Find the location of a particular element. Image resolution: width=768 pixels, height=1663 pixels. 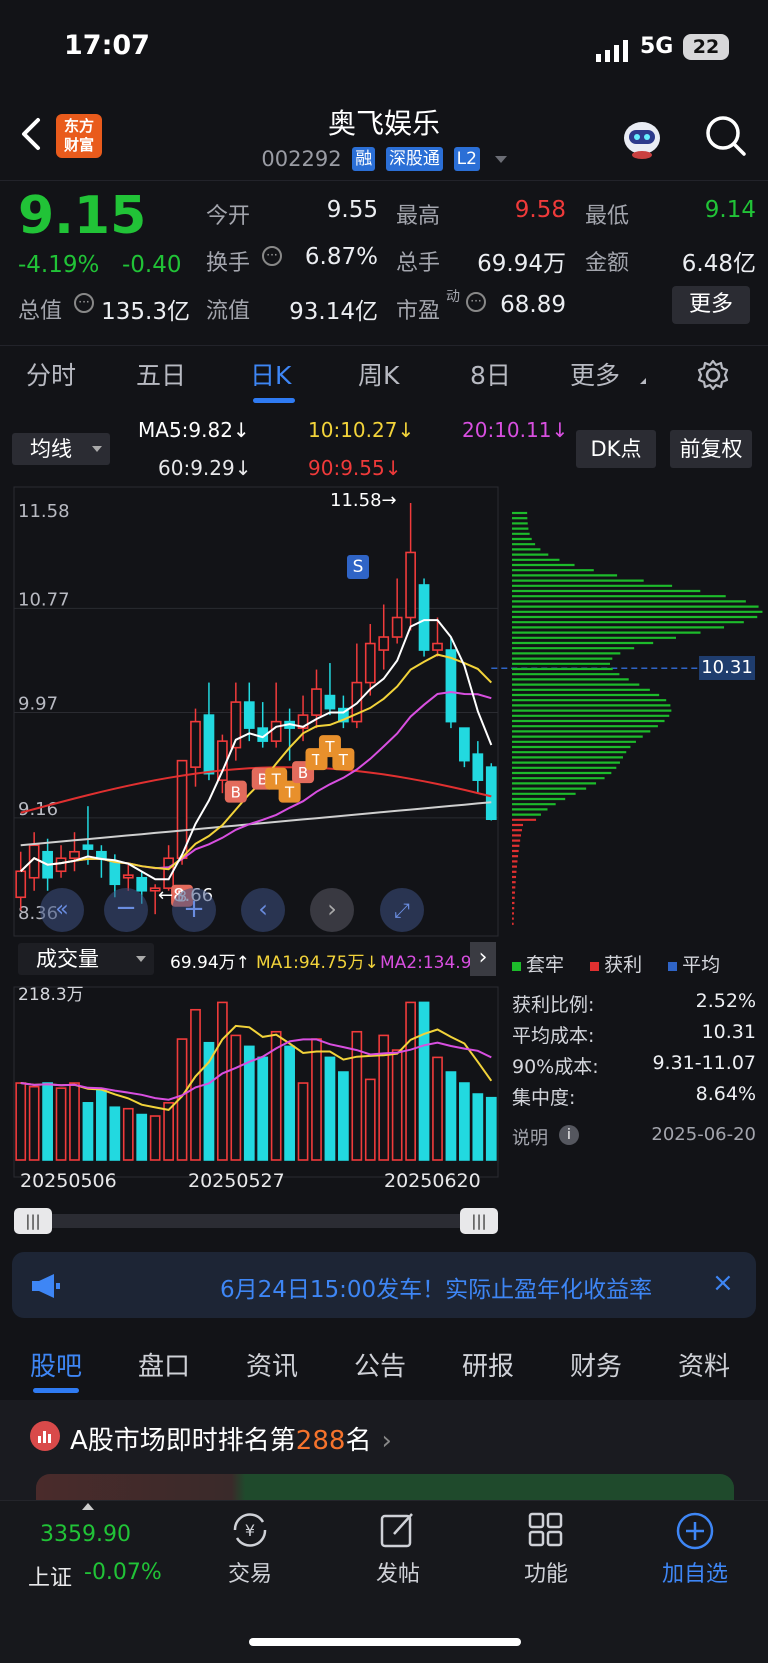

tab-forum: 股吧 is located at coordinates (56, 1364).